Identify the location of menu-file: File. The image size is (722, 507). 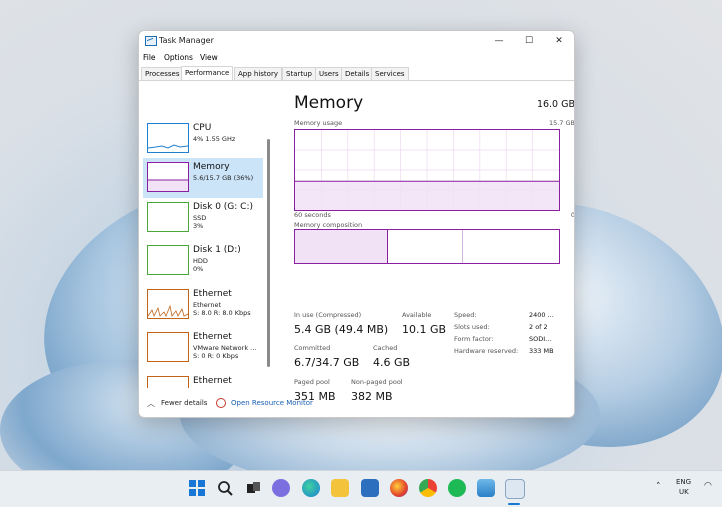
(149, 57).